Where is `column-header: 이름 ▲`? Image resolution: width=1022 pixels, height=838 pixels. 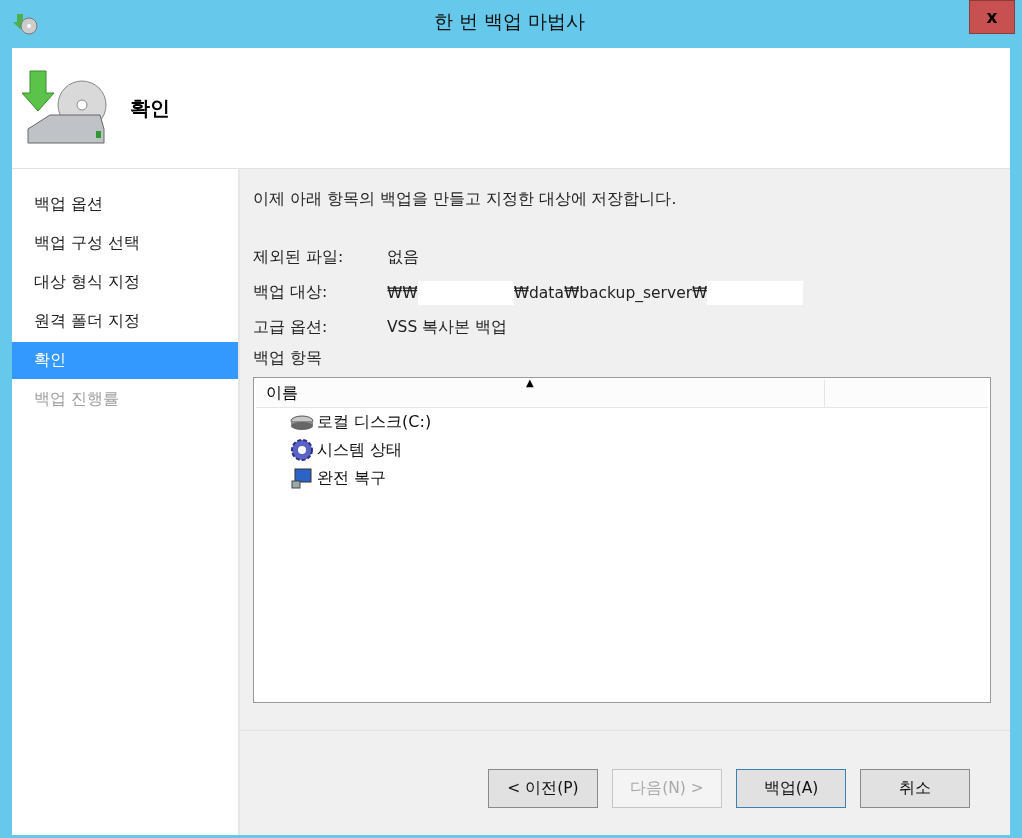
column-header: 이름 ▲ is located at coordinates (540, 393).